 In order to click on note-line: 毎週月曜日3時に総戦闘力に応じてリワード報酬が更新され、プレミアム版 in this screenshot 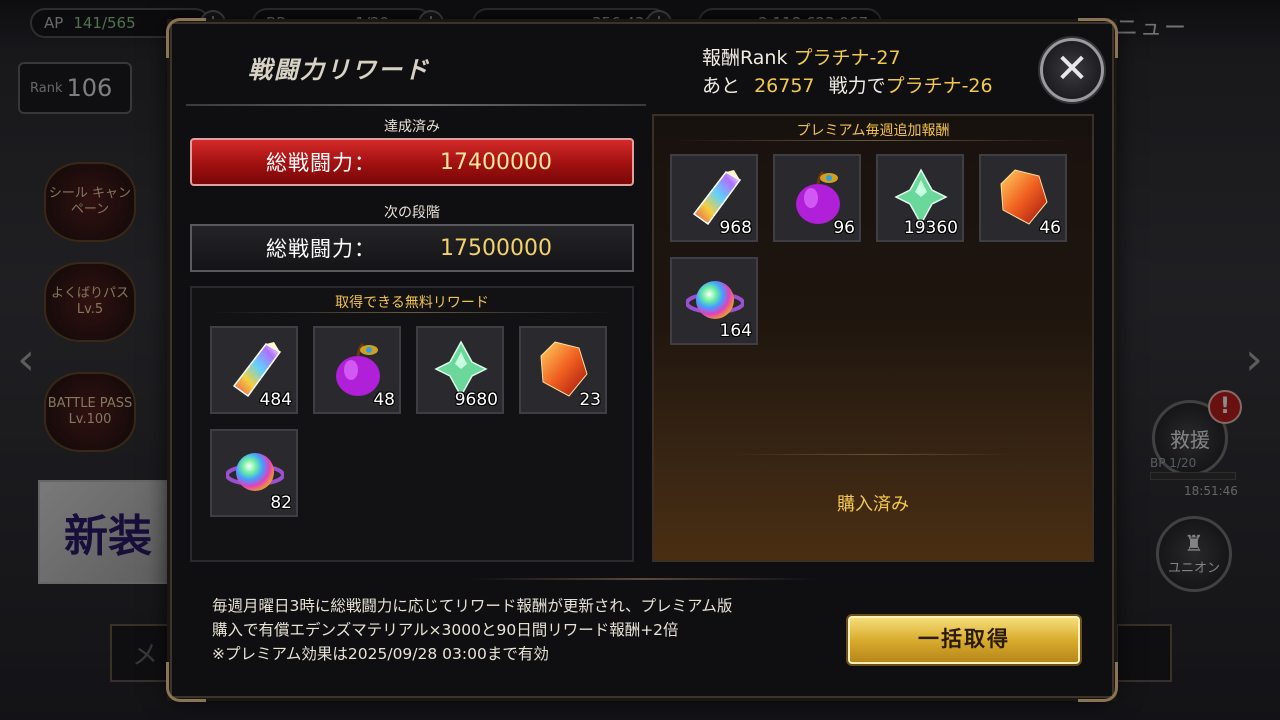, I will do `click(472, 606)`.